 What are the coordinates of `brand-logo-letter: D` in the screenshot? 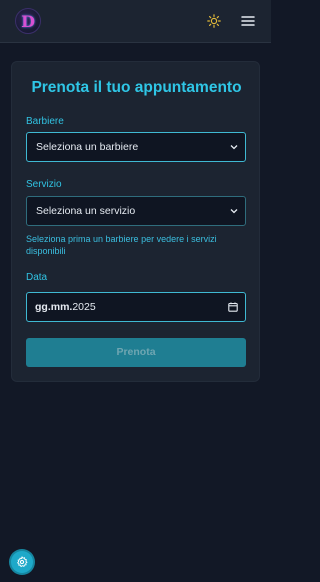 It's located at (28, 21).